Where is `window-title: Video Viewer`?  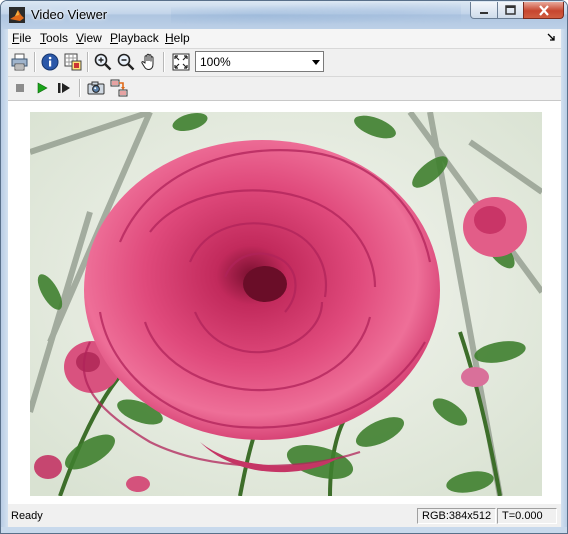 window-title: Video Viewer is located at coordinates (69, 14).